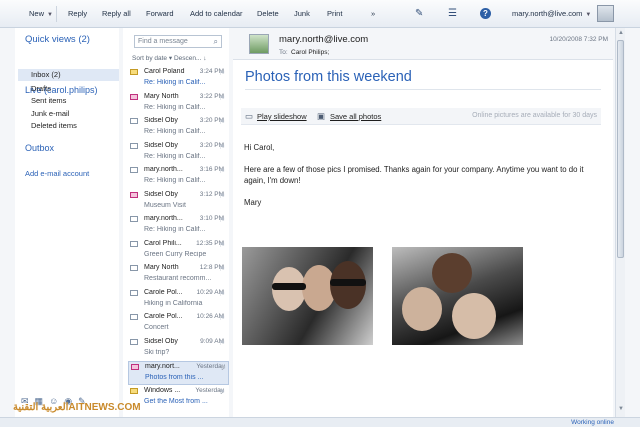  What do you see at coordinates (620, 149) in the screenshot?
I see `scrollbar-thumb` at bounding box center [620, 149].